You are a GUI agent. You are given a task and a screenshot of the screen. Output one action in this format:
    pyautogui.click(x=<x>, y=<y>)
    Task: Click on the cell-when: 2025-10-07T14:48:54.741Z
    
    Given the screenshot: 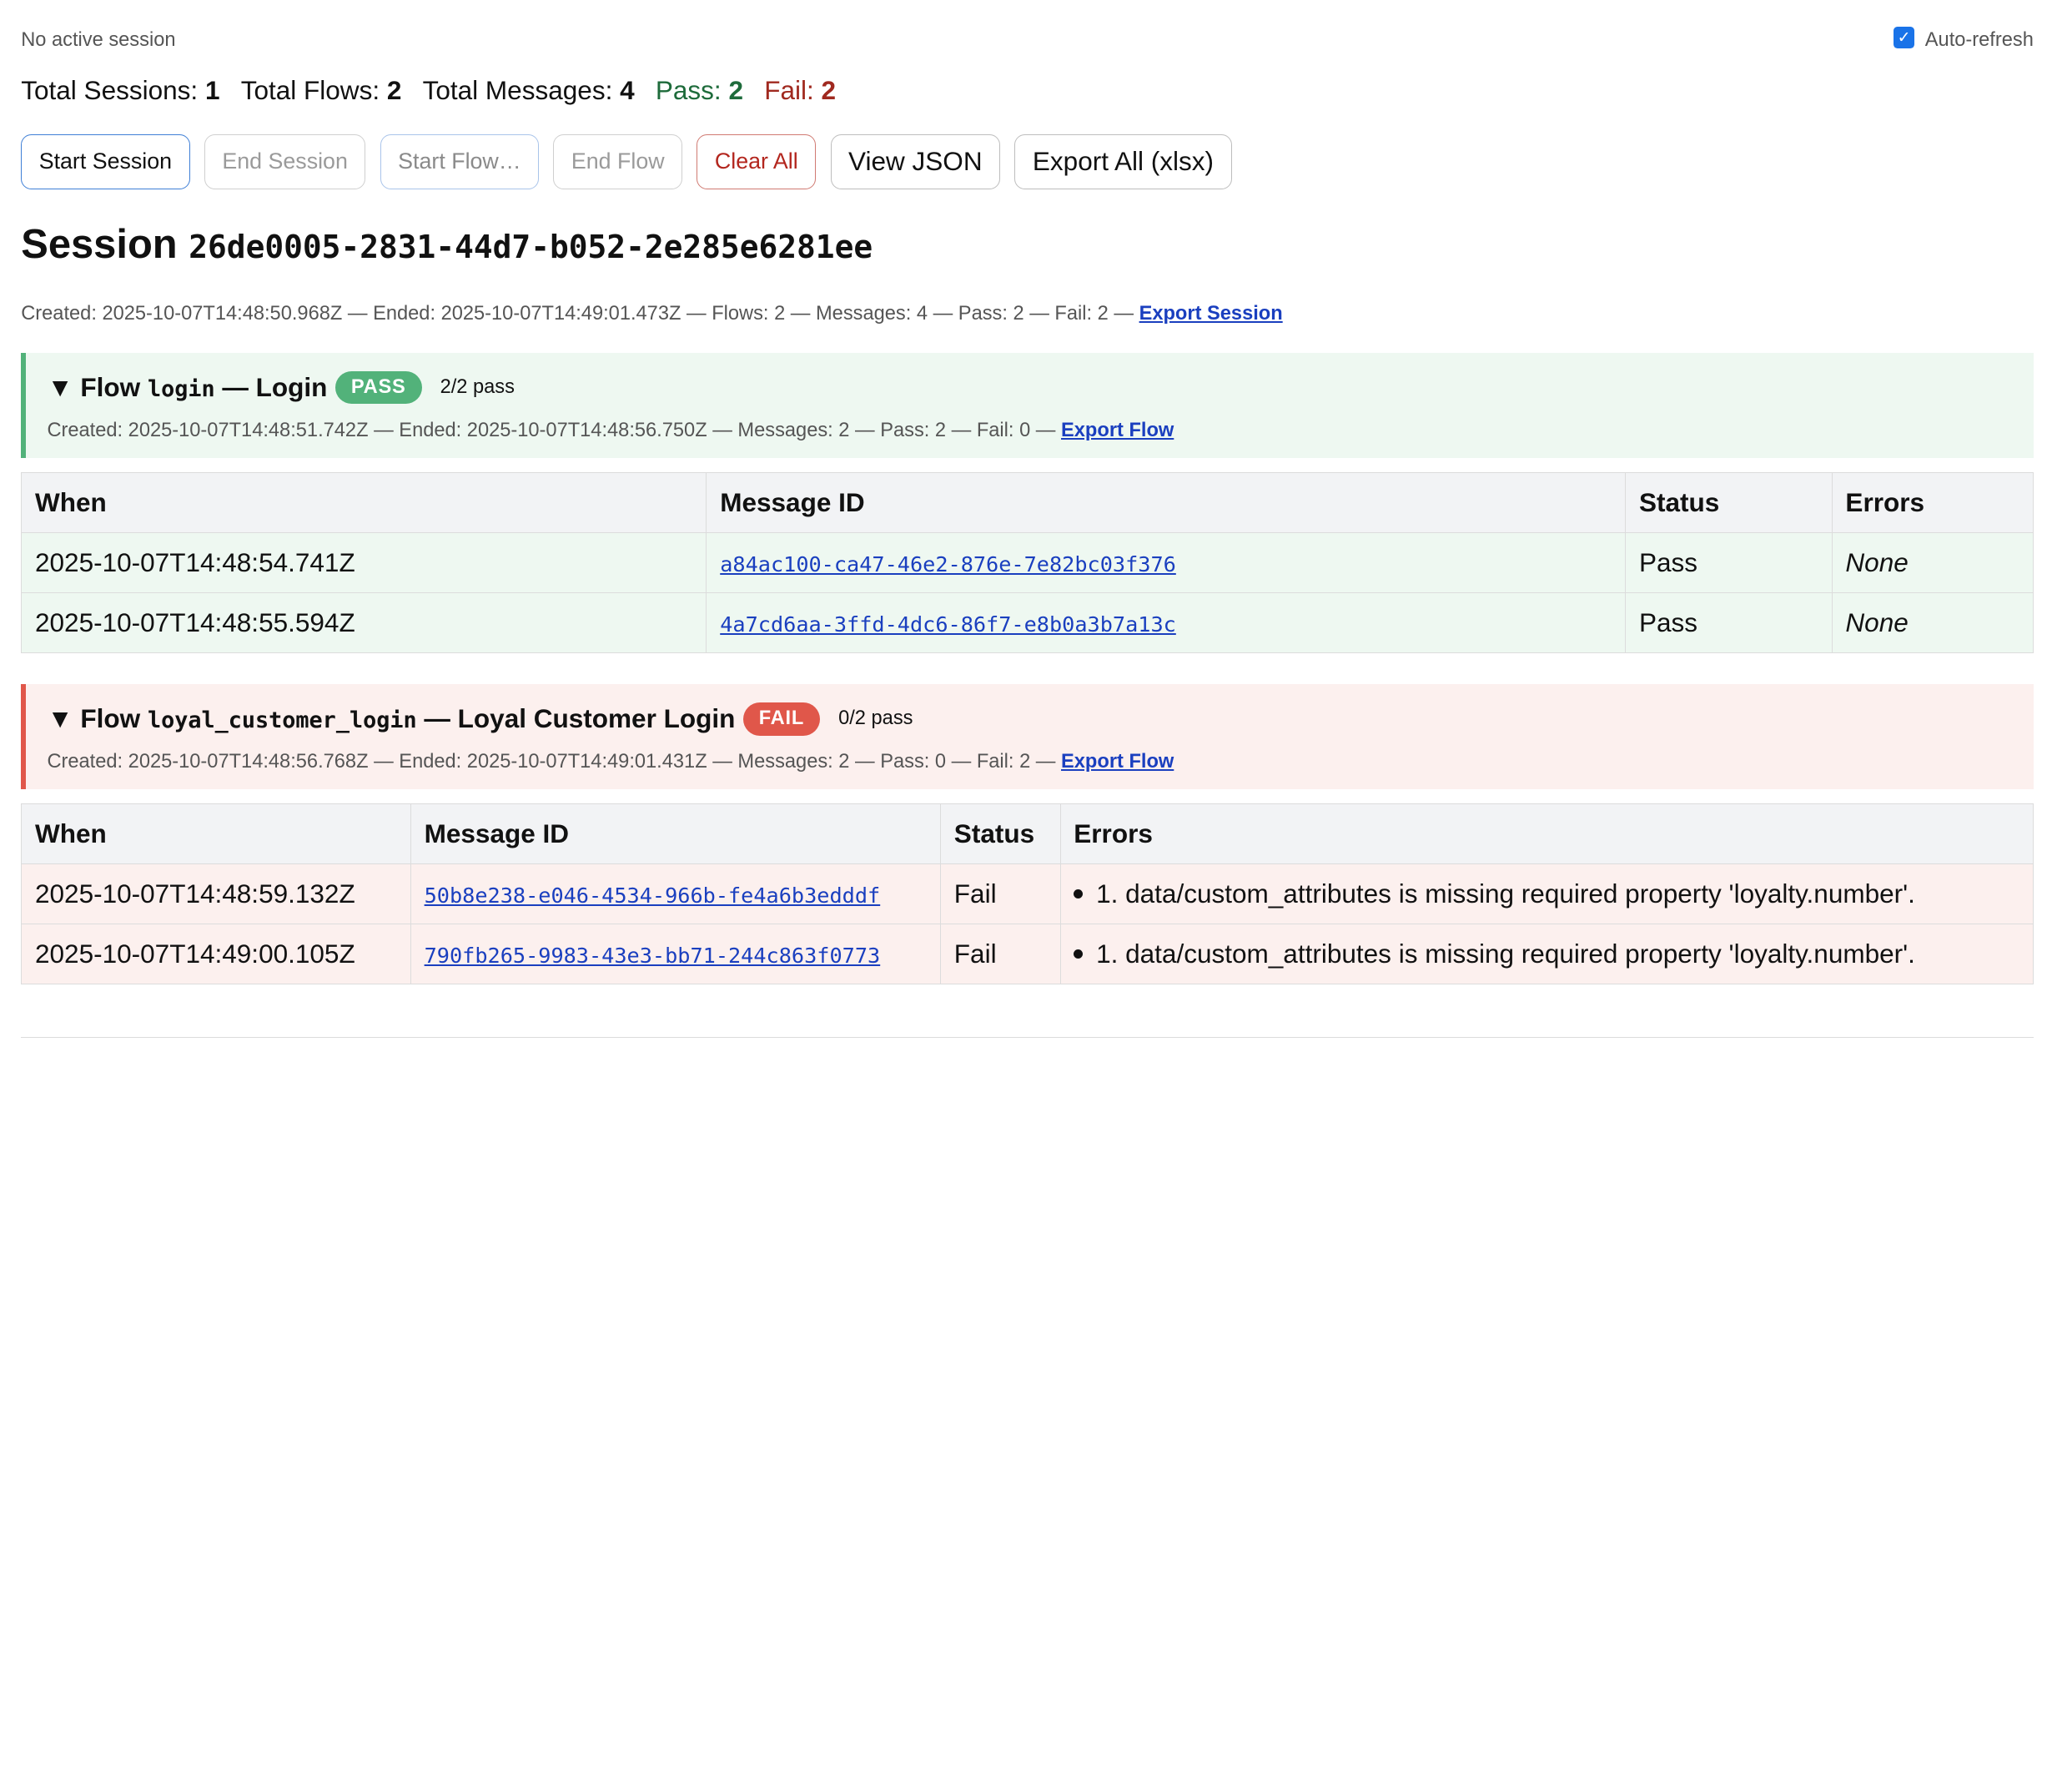 What is the action you would take?
    pyautogui.click(x=364, y=562)
    